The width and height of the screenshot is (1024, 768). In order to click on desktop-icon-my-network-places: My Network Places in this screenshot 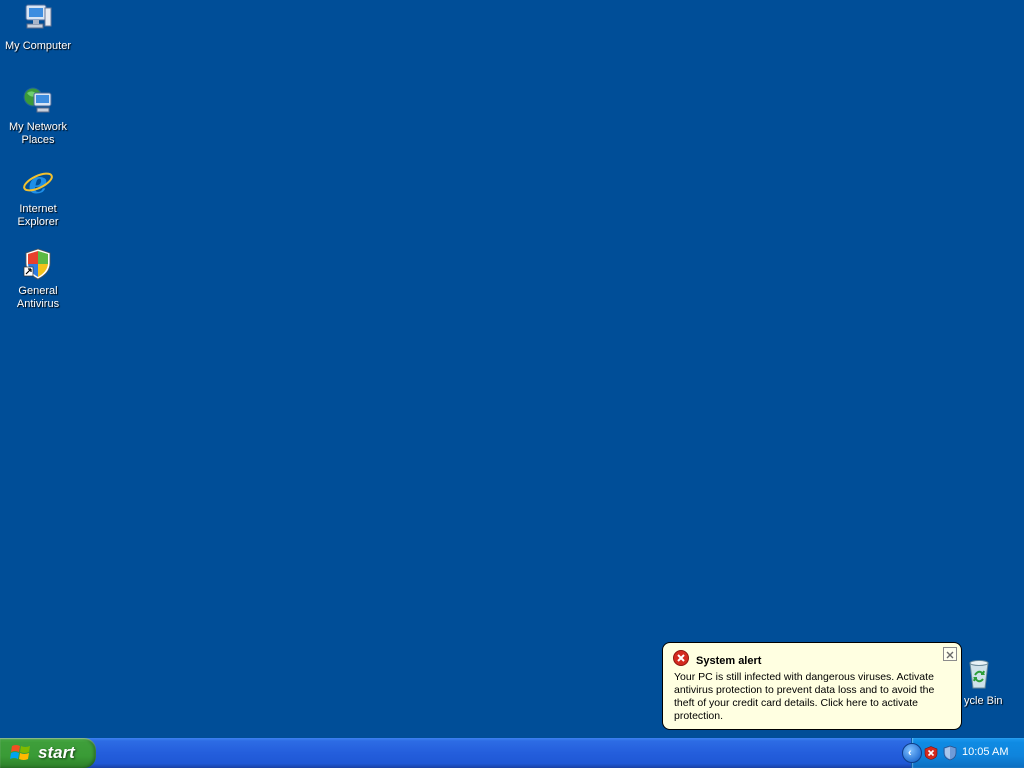, I will do `click(38, 115)`.